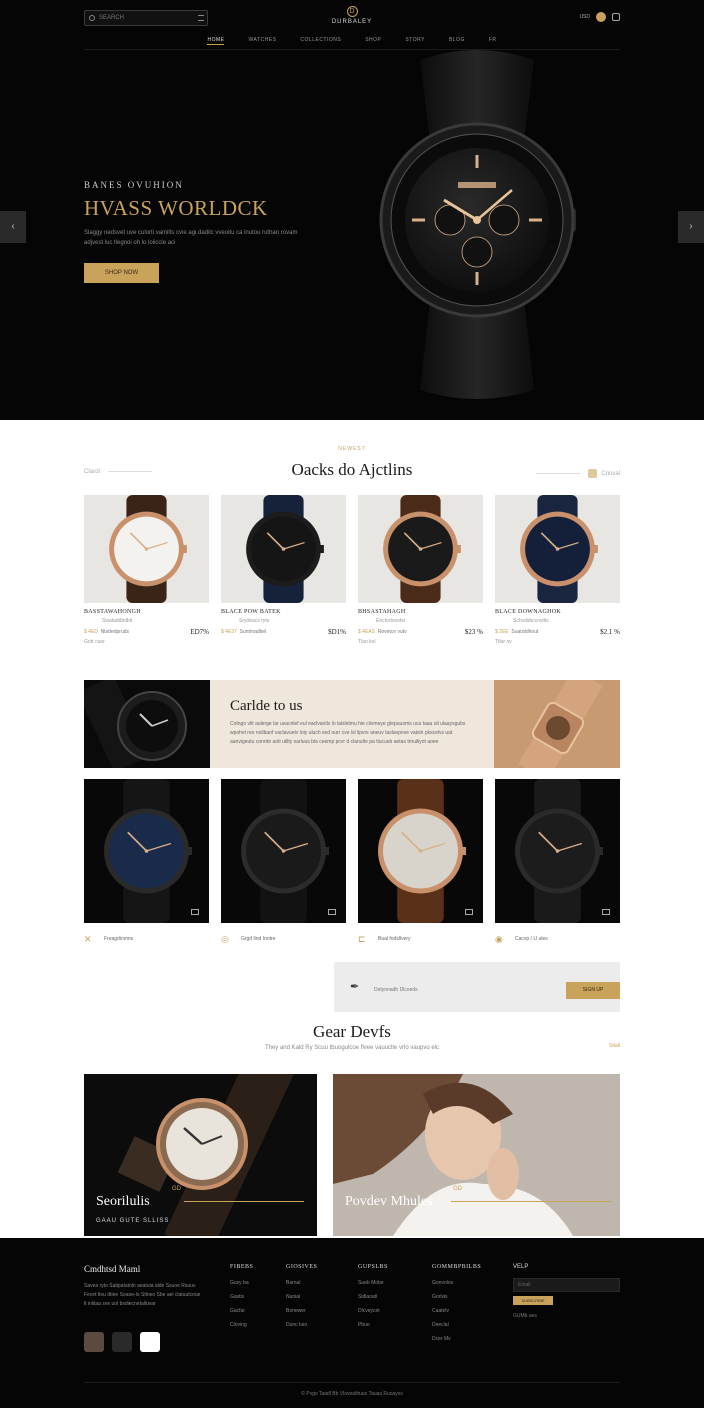  Describe the element at coordinates (373, 1311) in the screenshot. I see `footer-link: Dicveycet` at that location.